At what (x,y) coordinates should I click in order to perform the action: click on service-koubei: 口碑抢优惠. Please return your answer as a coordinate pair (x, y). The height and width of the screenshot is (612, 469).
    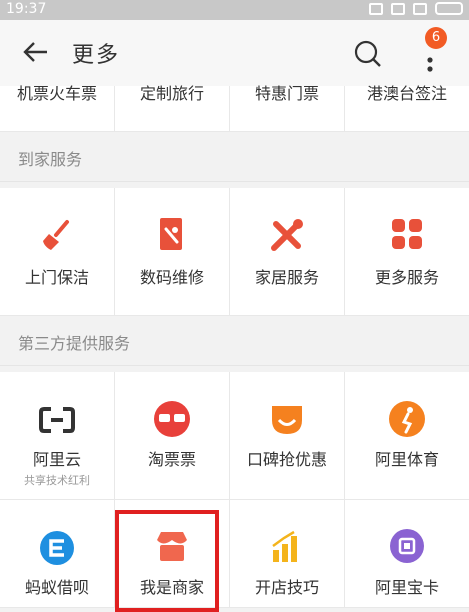
    Looking at the image, I should click on (287, 436).